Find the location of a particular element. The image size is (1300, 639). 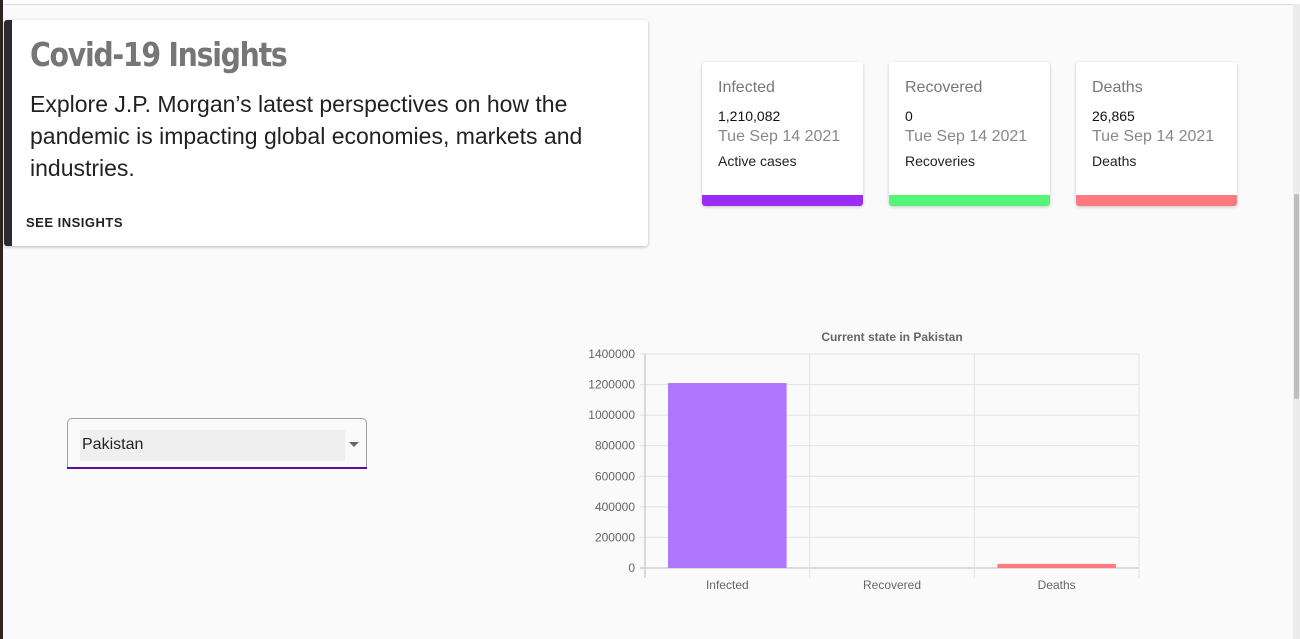

infected-label: Infected is located at coordinates (746, 87).